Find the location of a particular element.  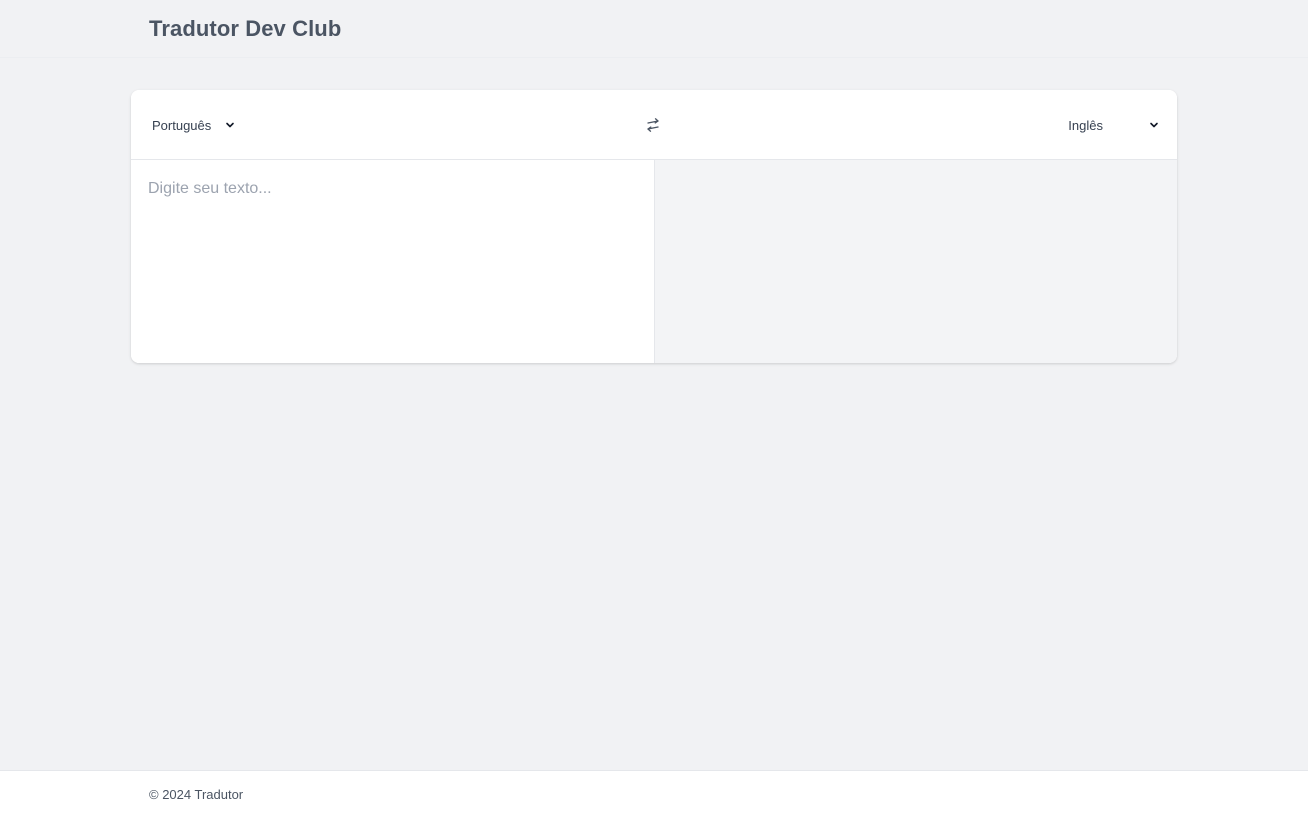

swap-languages-button is located at coordinates (653, 125).